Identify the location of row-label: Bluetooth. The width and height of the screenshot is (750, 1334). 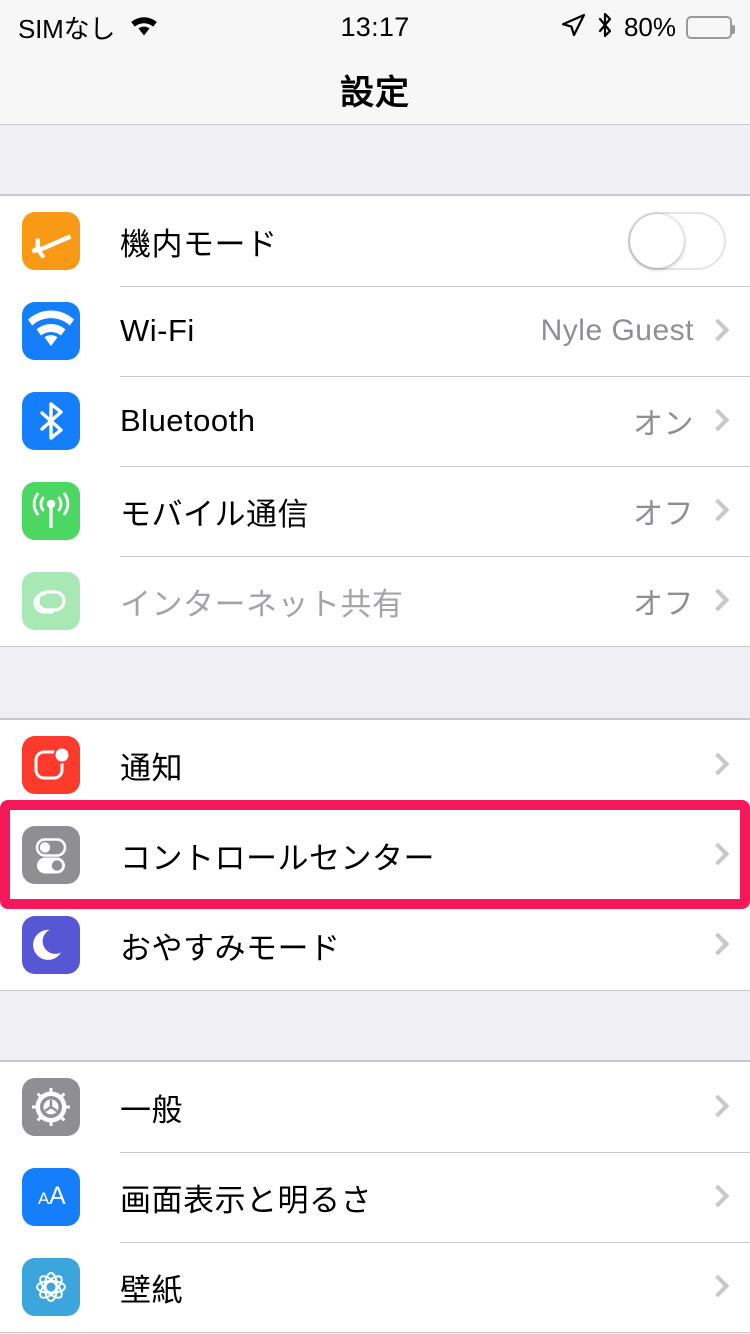
(188, 420).